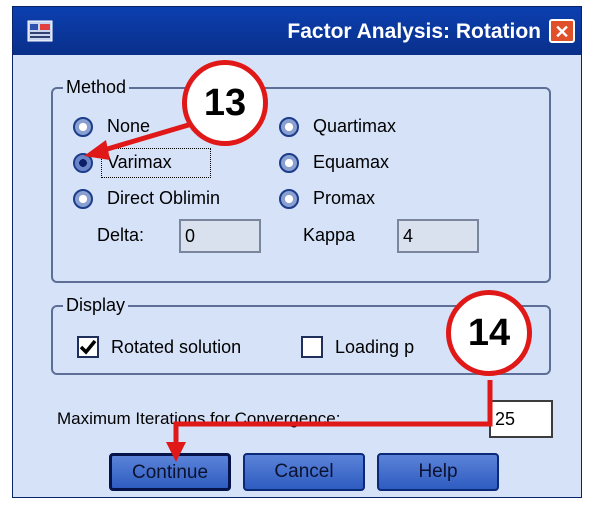  I want to click on arrow-14-head, so click(176, 452).